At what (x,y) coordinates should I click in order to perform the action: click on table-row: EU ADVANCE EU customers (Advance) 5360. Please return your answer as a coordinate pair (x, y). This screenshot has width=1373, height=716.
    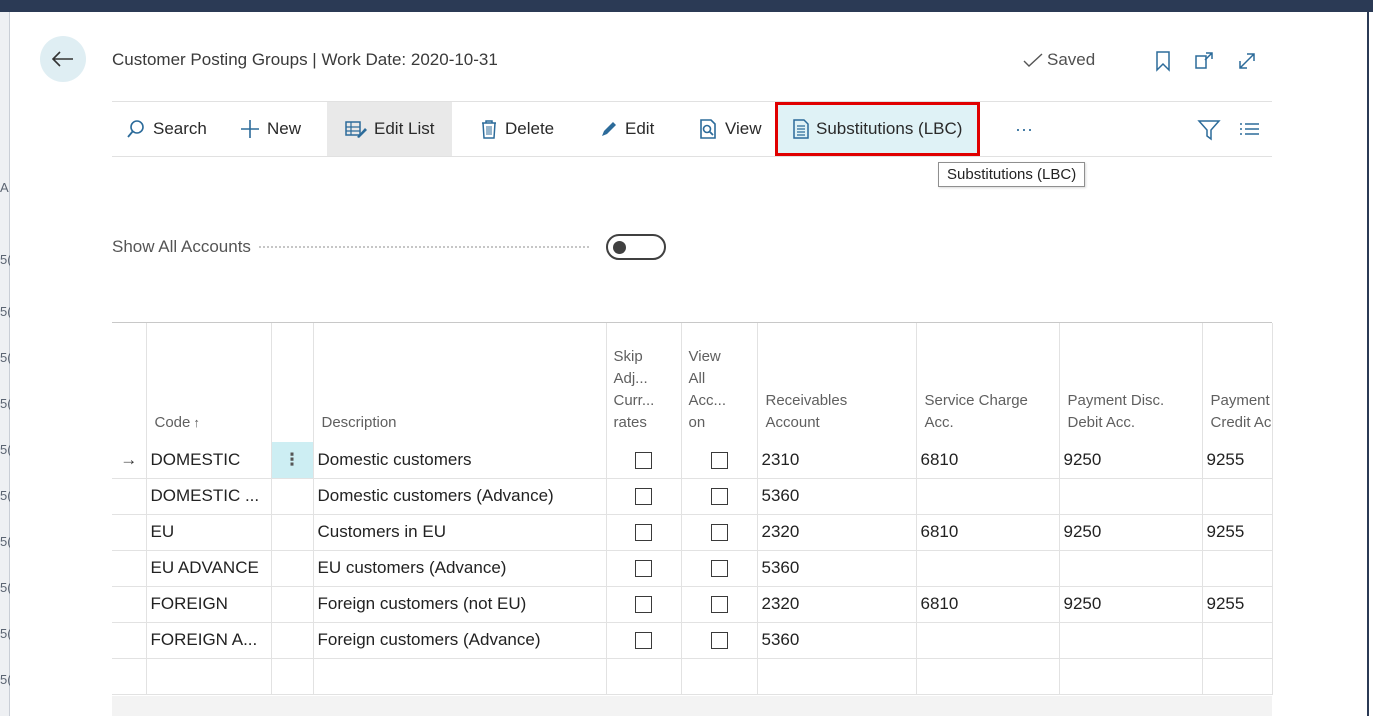
    Looking at the image, I should click on (692, 568).